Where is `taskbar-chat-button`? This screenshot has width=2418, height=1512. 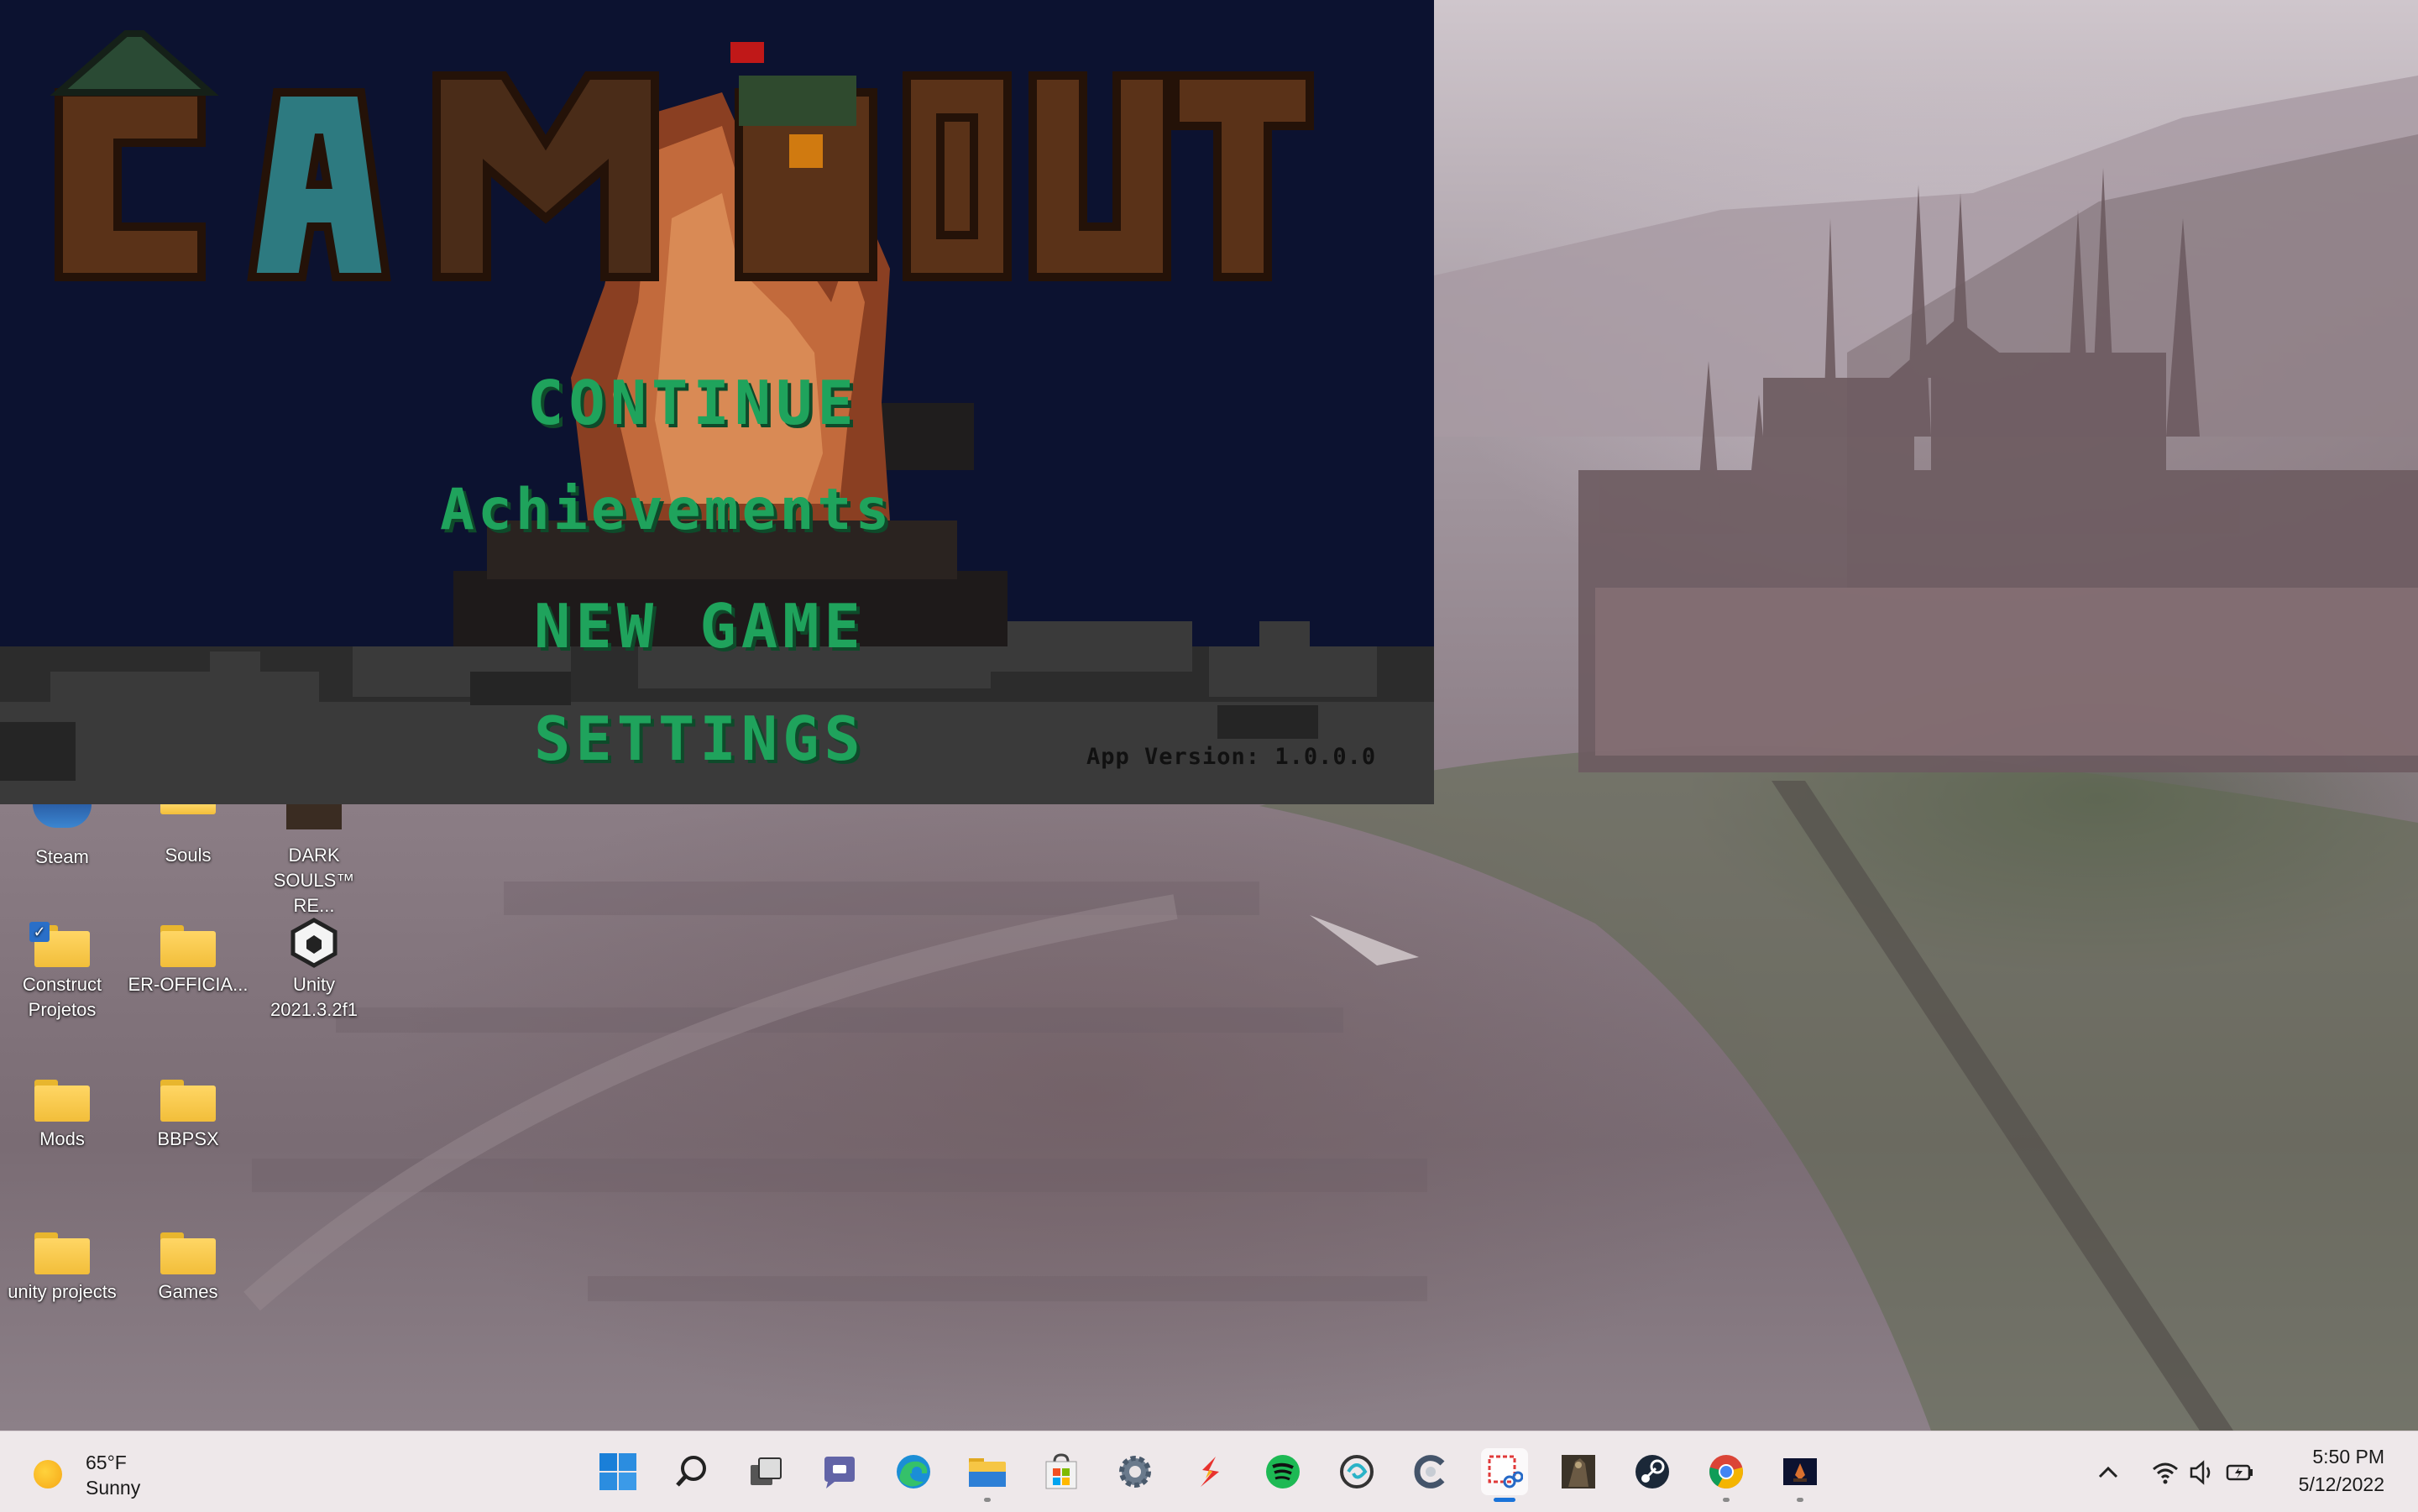 taskbar-chat-button is located at coordinates (839, 1471).